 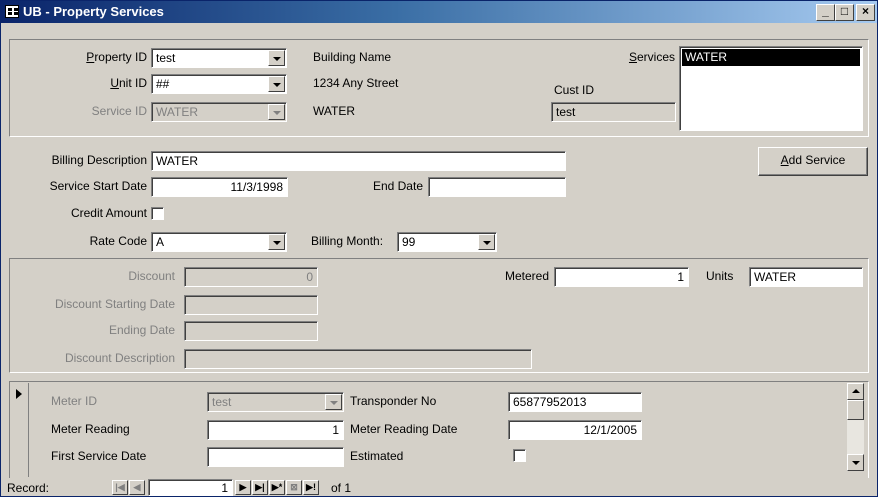 What do you see at coordinates (251, 277) in the screenshot?
I see `discount-field: 0` at bounding box center [251, 277].